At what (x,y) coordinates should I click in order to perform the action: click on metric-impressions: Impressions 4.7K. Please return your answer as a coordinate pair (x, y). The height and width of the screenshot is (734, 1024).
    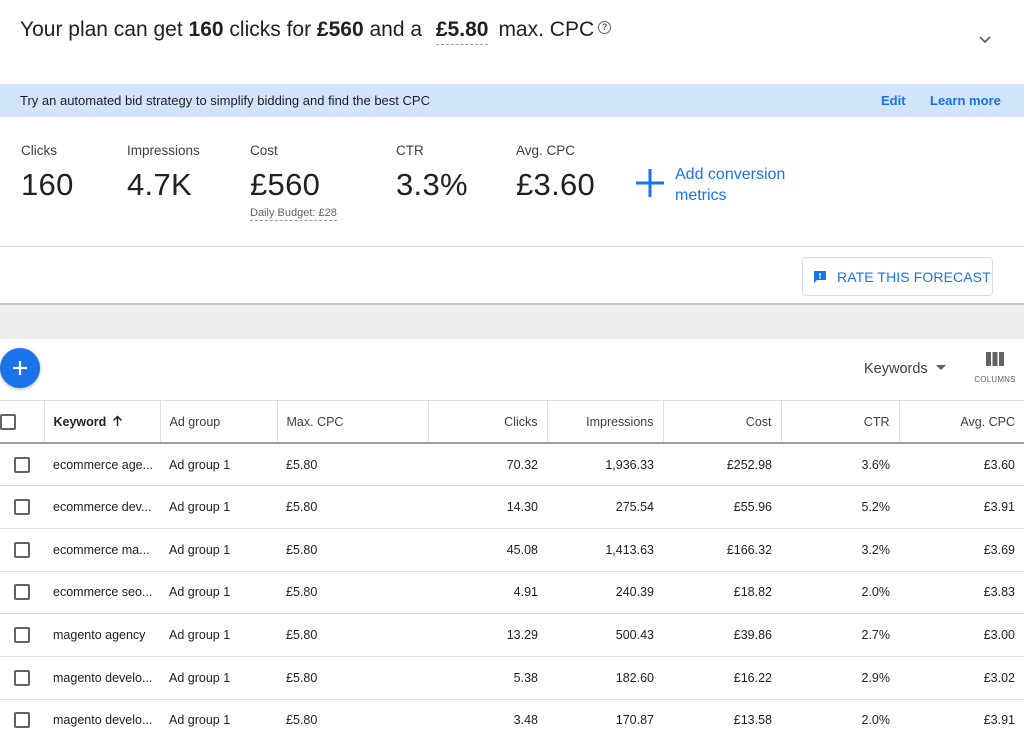
    Looking at the image, I should click on (163, 173).